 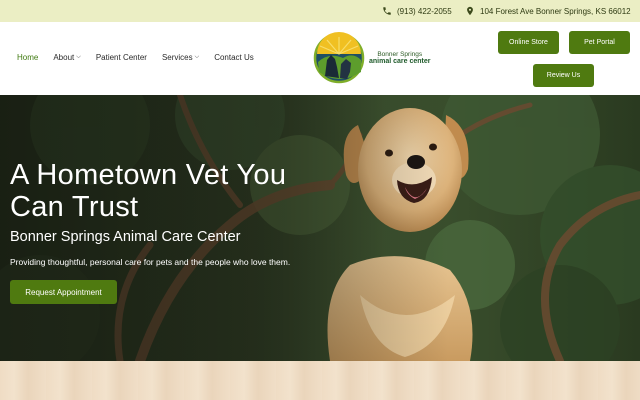 I want to click on nav-item-about: About ⌵, so click(x=66, y=57).